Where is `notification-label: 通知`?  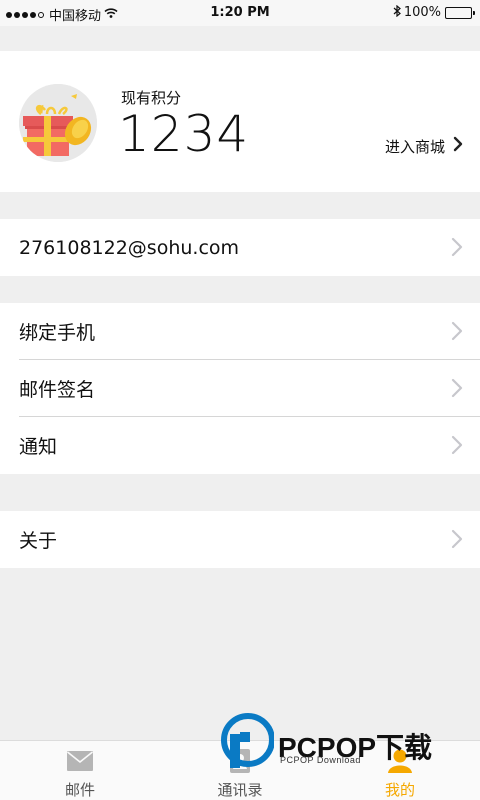
notification-label: 通知 is located at coordinates (38, 447).